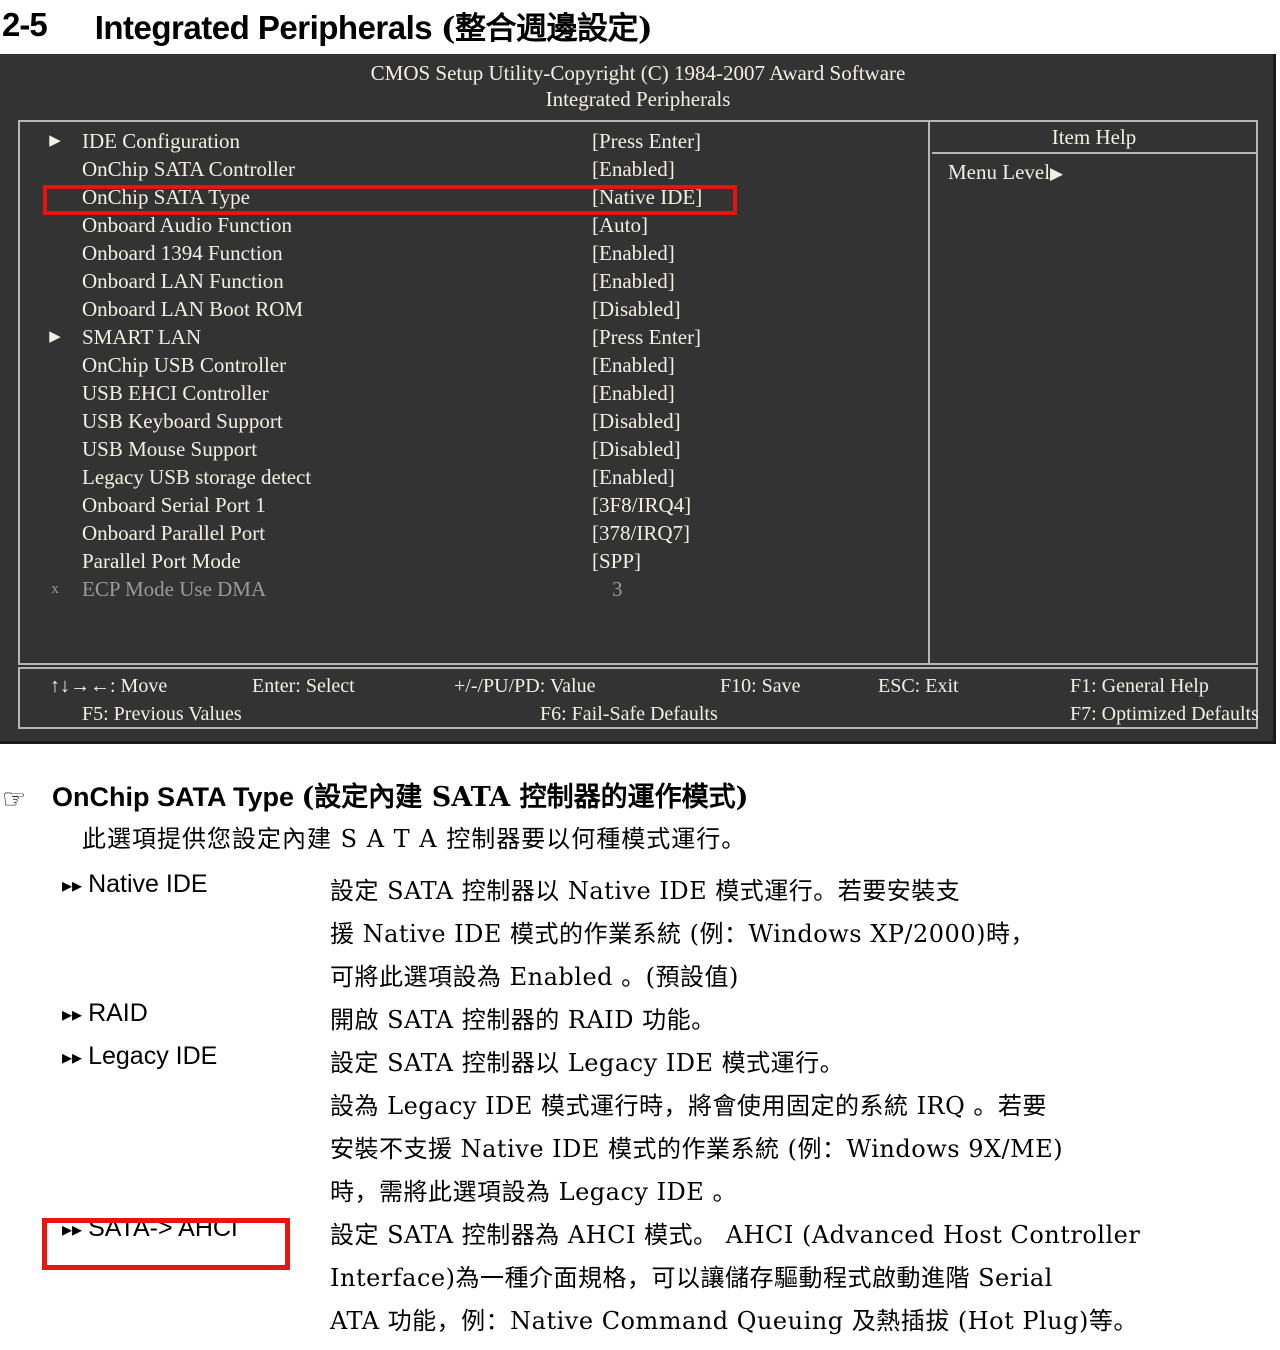 This screenshot has width=1280, height=1350. Describe the element at coordinates (182, 253) in the screenshot. I see `bios-option-label: Onboard 1394 Function` at that location.